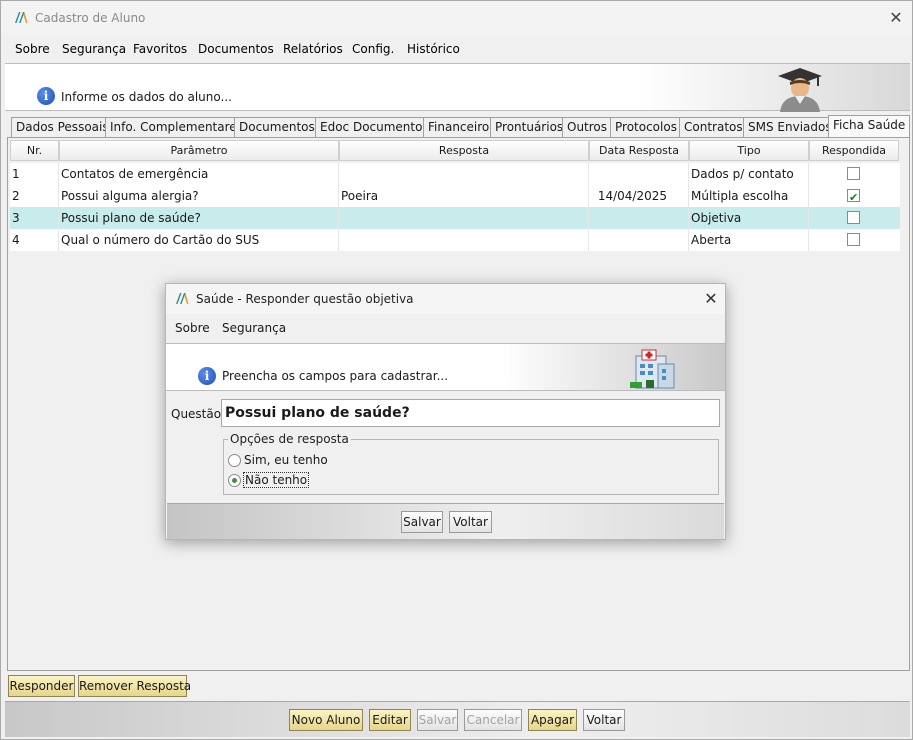  What do you see at coordinates (289, 439) in the screenshot?
I see `options-legend: Opções de resposta` at bounding box center [289, 439].